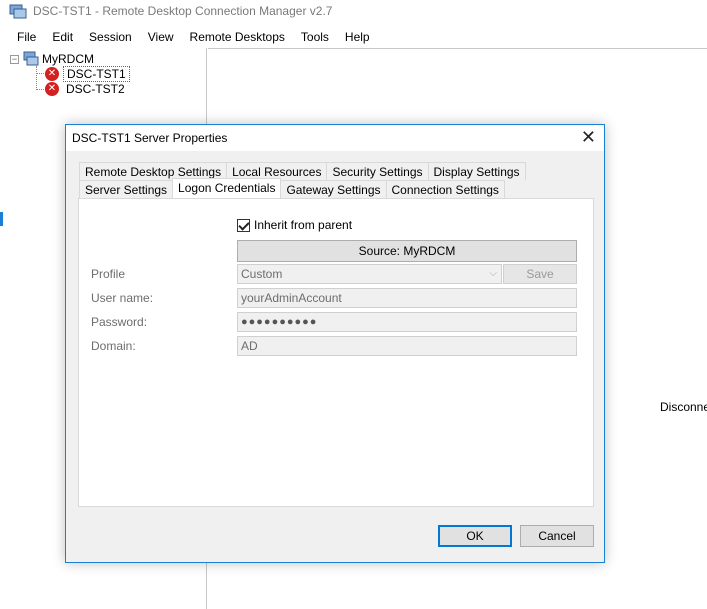  I want to click on domain-field: AD, so click(407, 346).